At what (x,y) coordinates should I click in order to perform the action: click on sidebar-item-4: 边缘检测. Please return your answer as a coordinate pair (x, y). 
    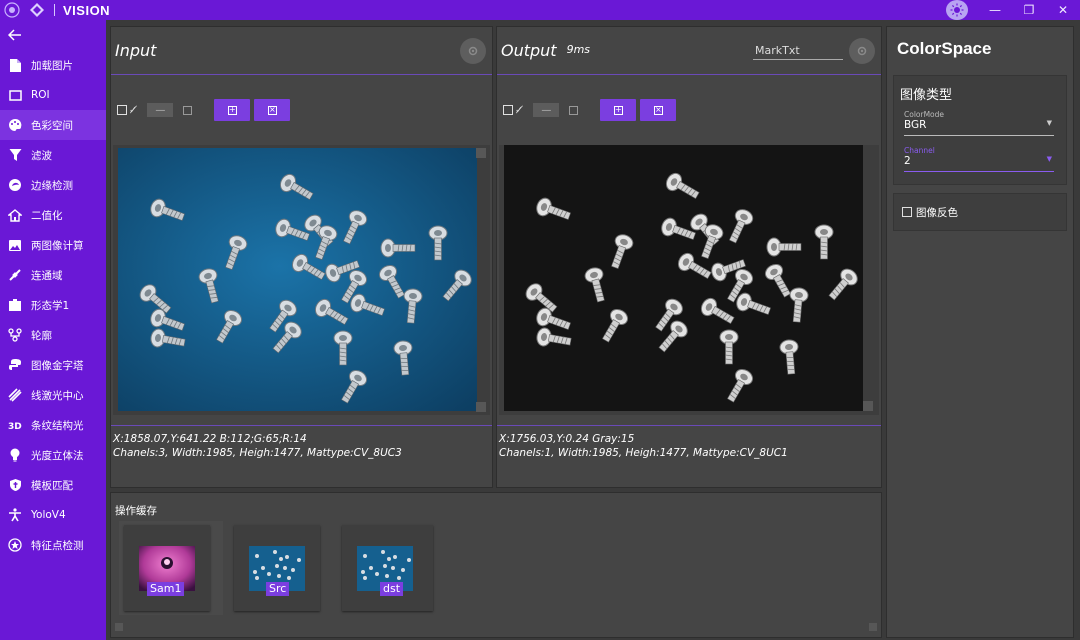
    Looking at the image, I should click on (53, 185).